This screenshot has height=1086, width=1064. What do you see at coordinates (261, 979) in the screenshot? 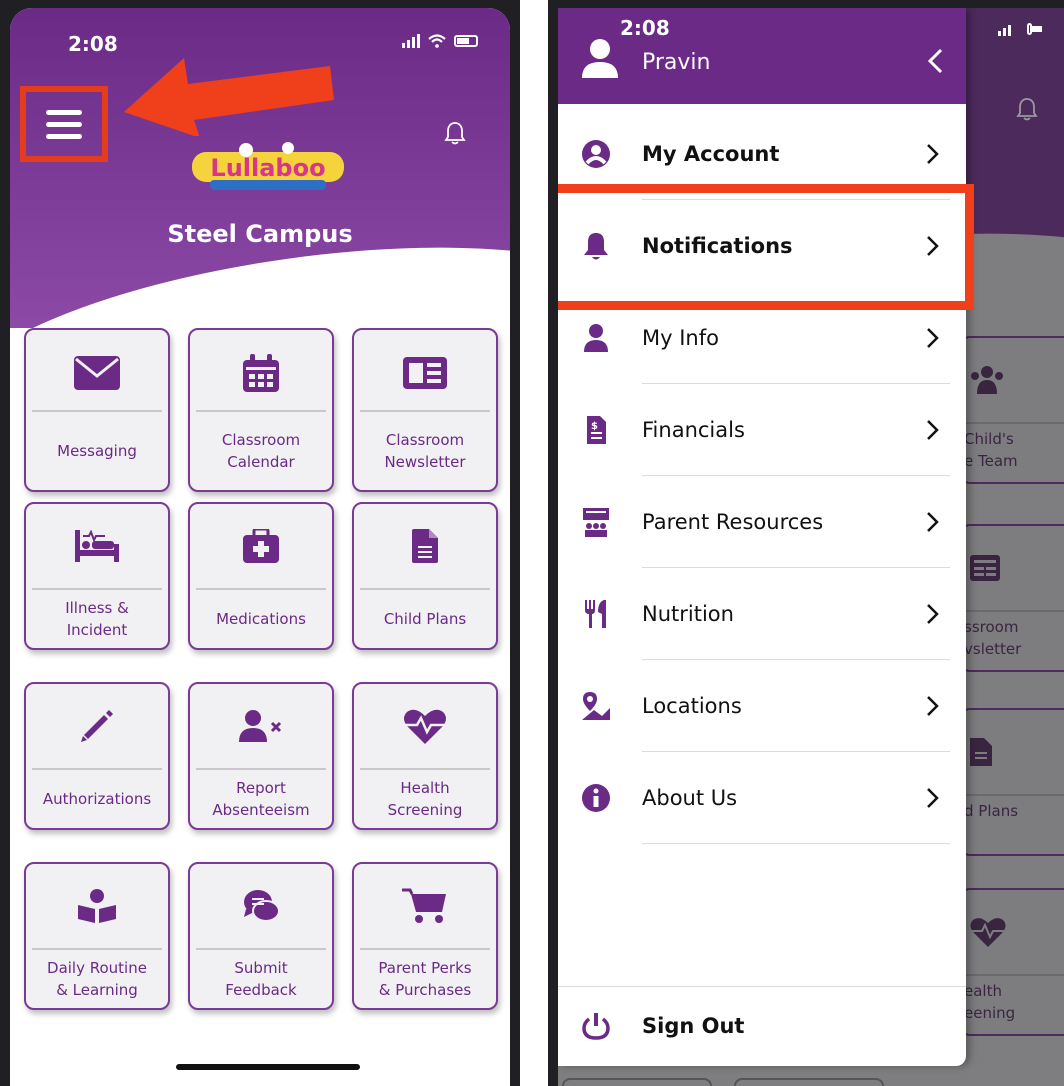
I see `tile-label: Submit Feedback` at bounding box center [261, 979].